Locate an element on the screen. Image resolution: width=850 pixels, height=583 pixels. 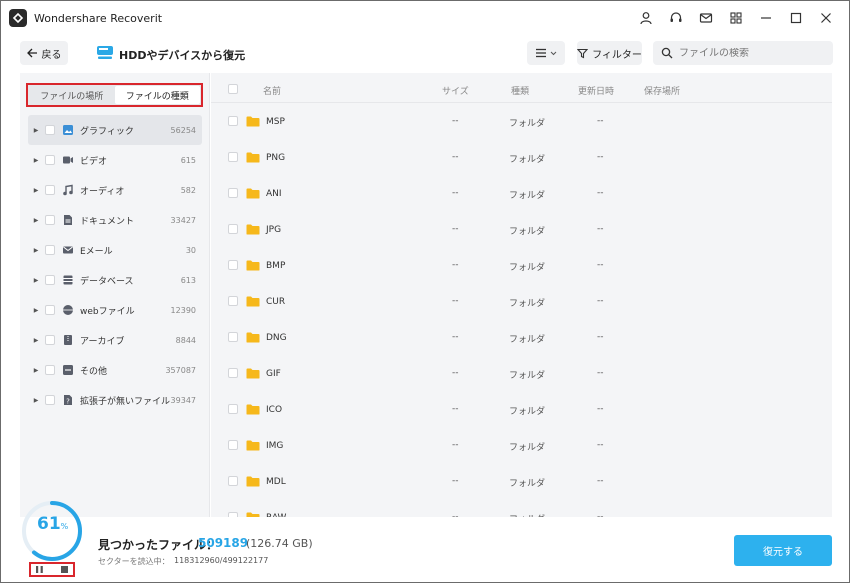
category-item: ▶ オーディオ 582 is located at coordinates (115, 190).